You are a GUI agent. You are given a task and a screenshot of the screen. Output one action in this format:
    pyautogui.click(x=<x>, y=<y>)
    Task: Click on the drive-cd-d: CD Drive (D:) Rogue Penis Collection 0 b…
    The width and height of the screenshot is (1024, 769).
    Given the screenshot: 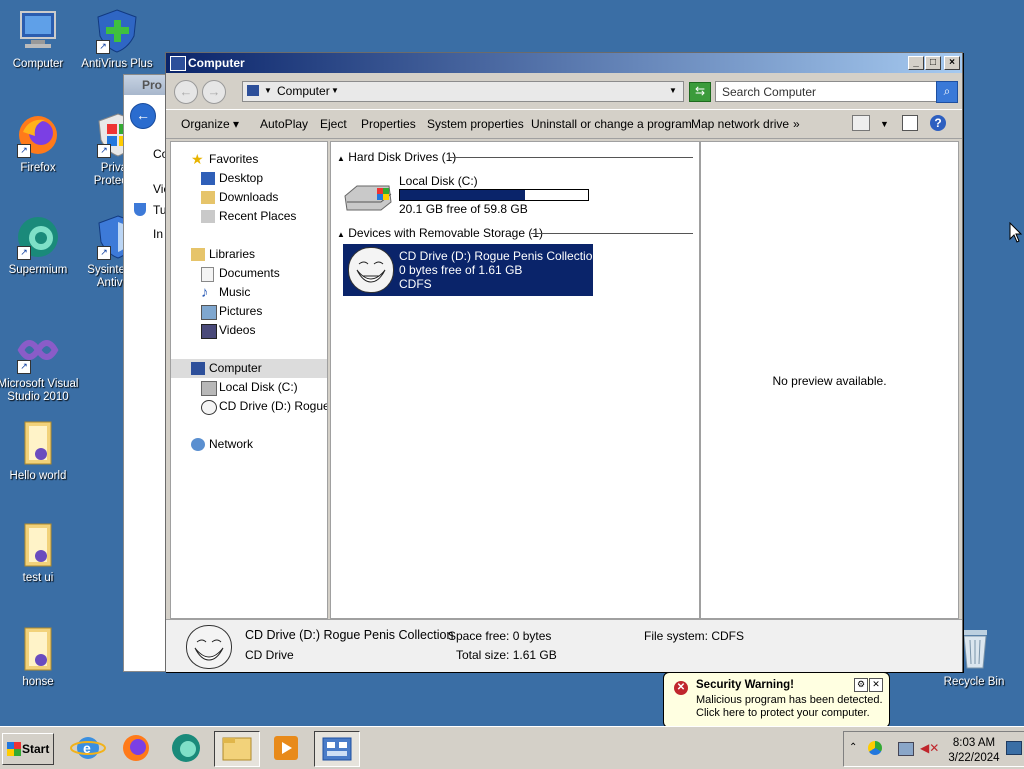 What is the action you would take?
    pyautogui.click(x=471, y=270)
    